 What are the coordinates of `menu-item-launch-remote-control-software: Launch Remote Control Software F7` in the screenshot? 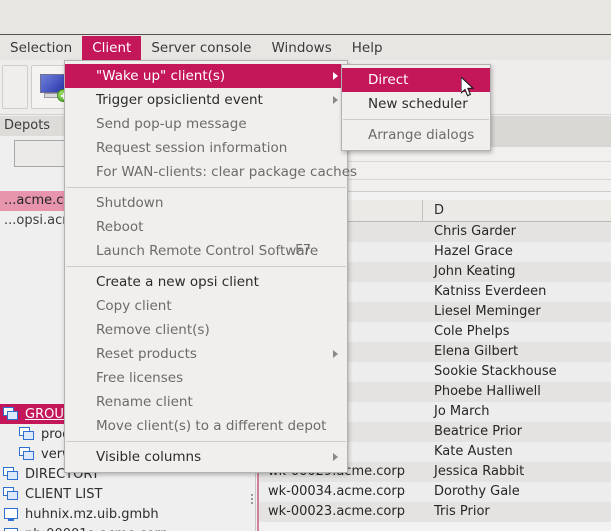 It's located at (206, 251).